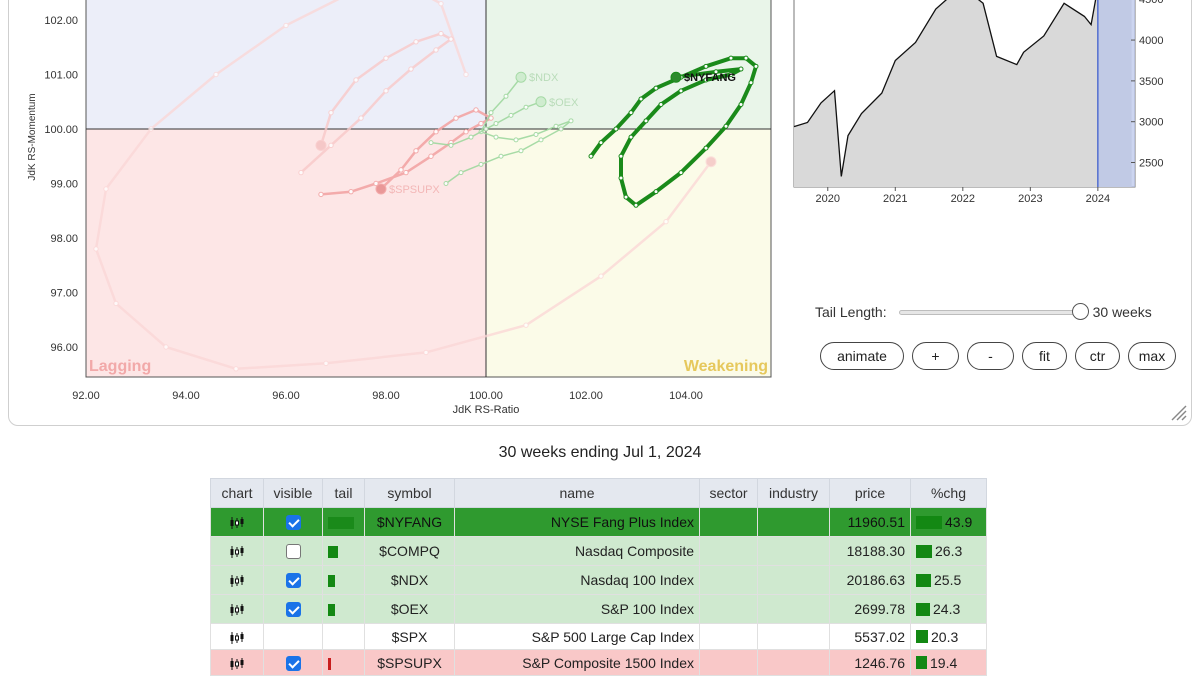 The height and width of the screenshot is (676, 1200). Describe the element at coordinates (343, 493) in the screenshot. I see `col-tail-header: tail` at that location.